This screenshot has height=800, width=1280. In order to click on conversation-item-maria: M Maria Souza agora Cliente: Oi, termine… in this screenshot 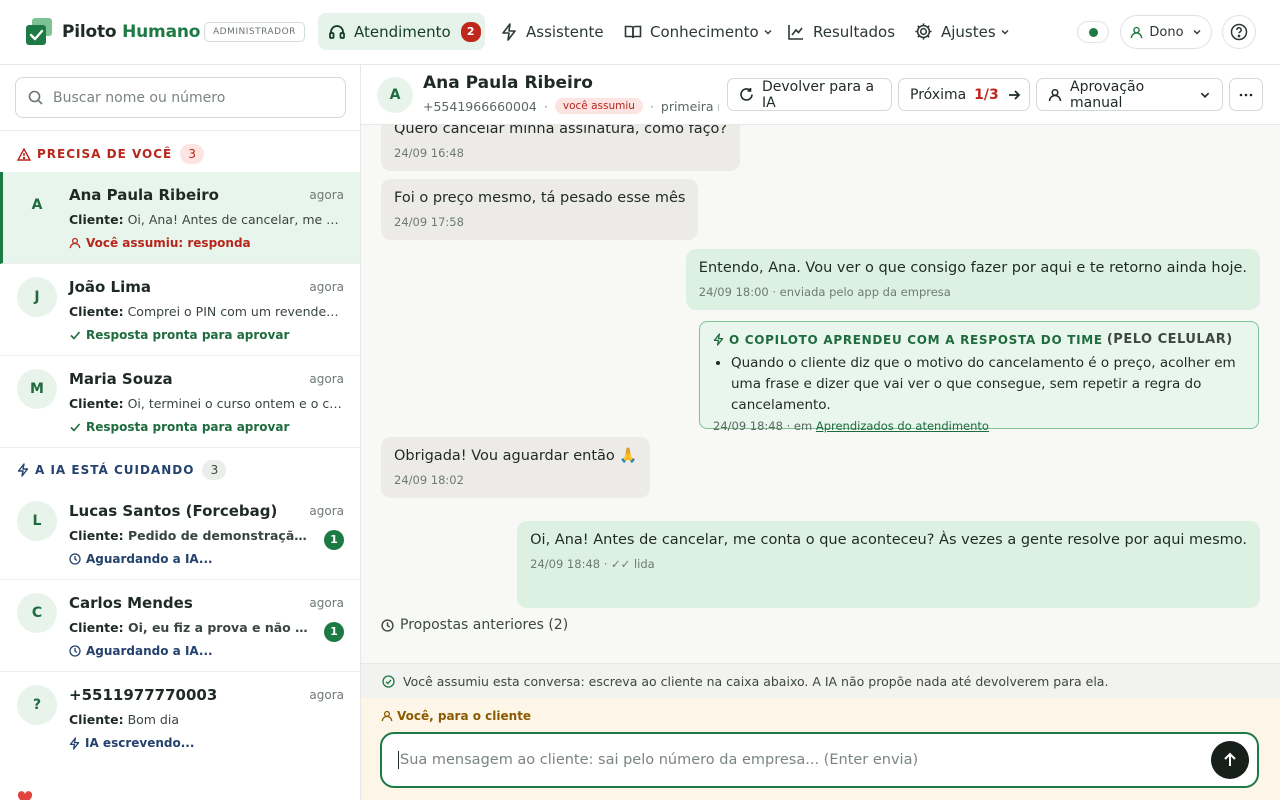, I will do `click(180, 402)`.